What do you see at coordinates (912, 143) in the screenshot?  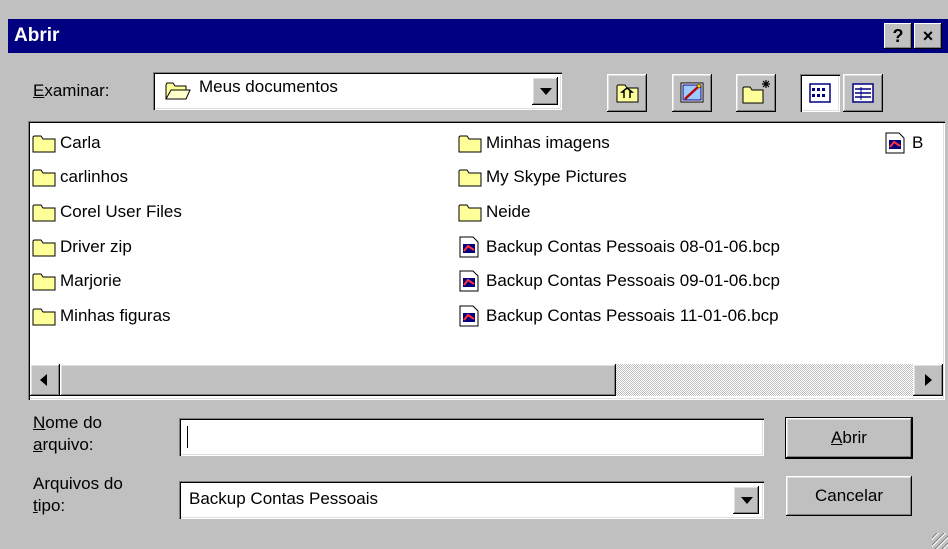 I see `list-item-partial: B` at bounding box center [912, 143].